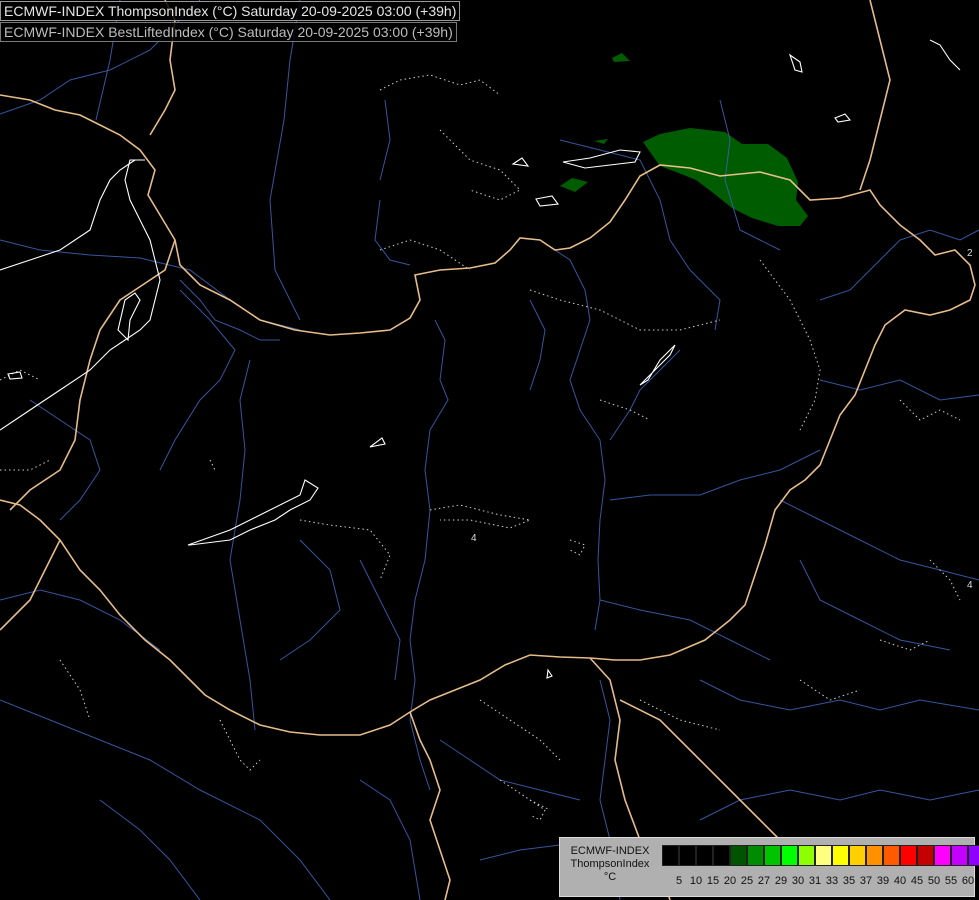  I want to click on legend-ticks: 5 10 15 20 25 27 29 30 31 33 35 37 39 40 45 50 55 60, so click(818, 881).